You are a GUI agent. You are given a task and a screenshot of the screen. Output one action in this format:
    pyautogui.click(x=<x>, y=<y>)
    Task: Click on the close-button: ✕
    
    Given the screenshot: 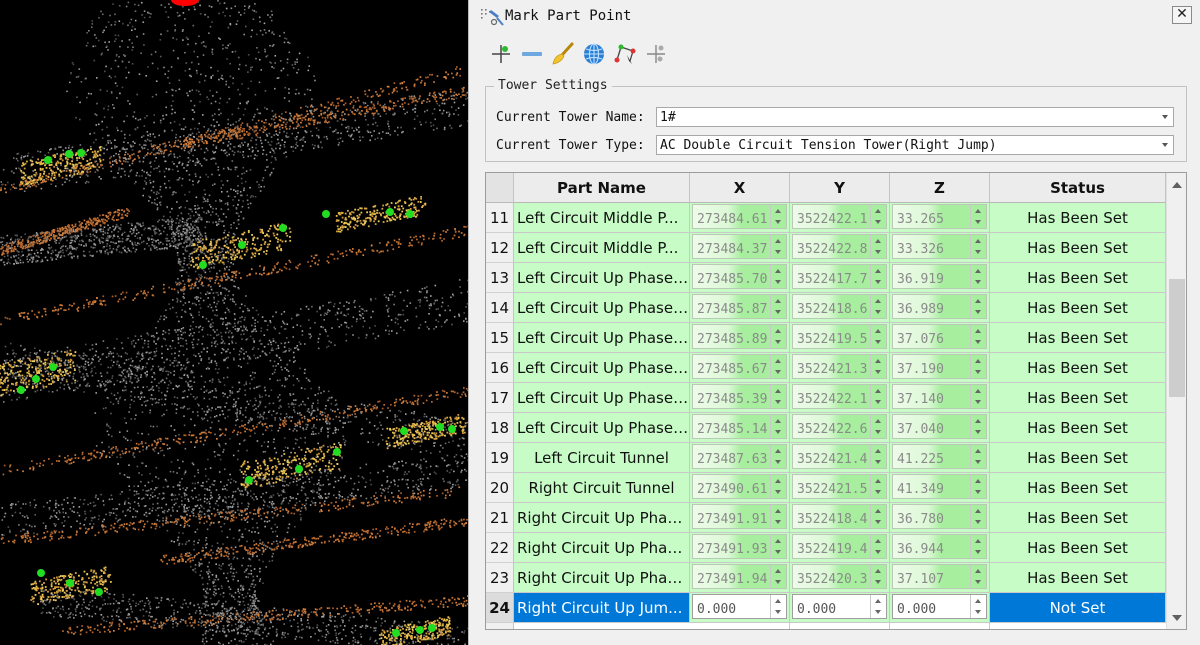 What is the action you would take?
    pyautogui.click(x=1182, y=15)
    